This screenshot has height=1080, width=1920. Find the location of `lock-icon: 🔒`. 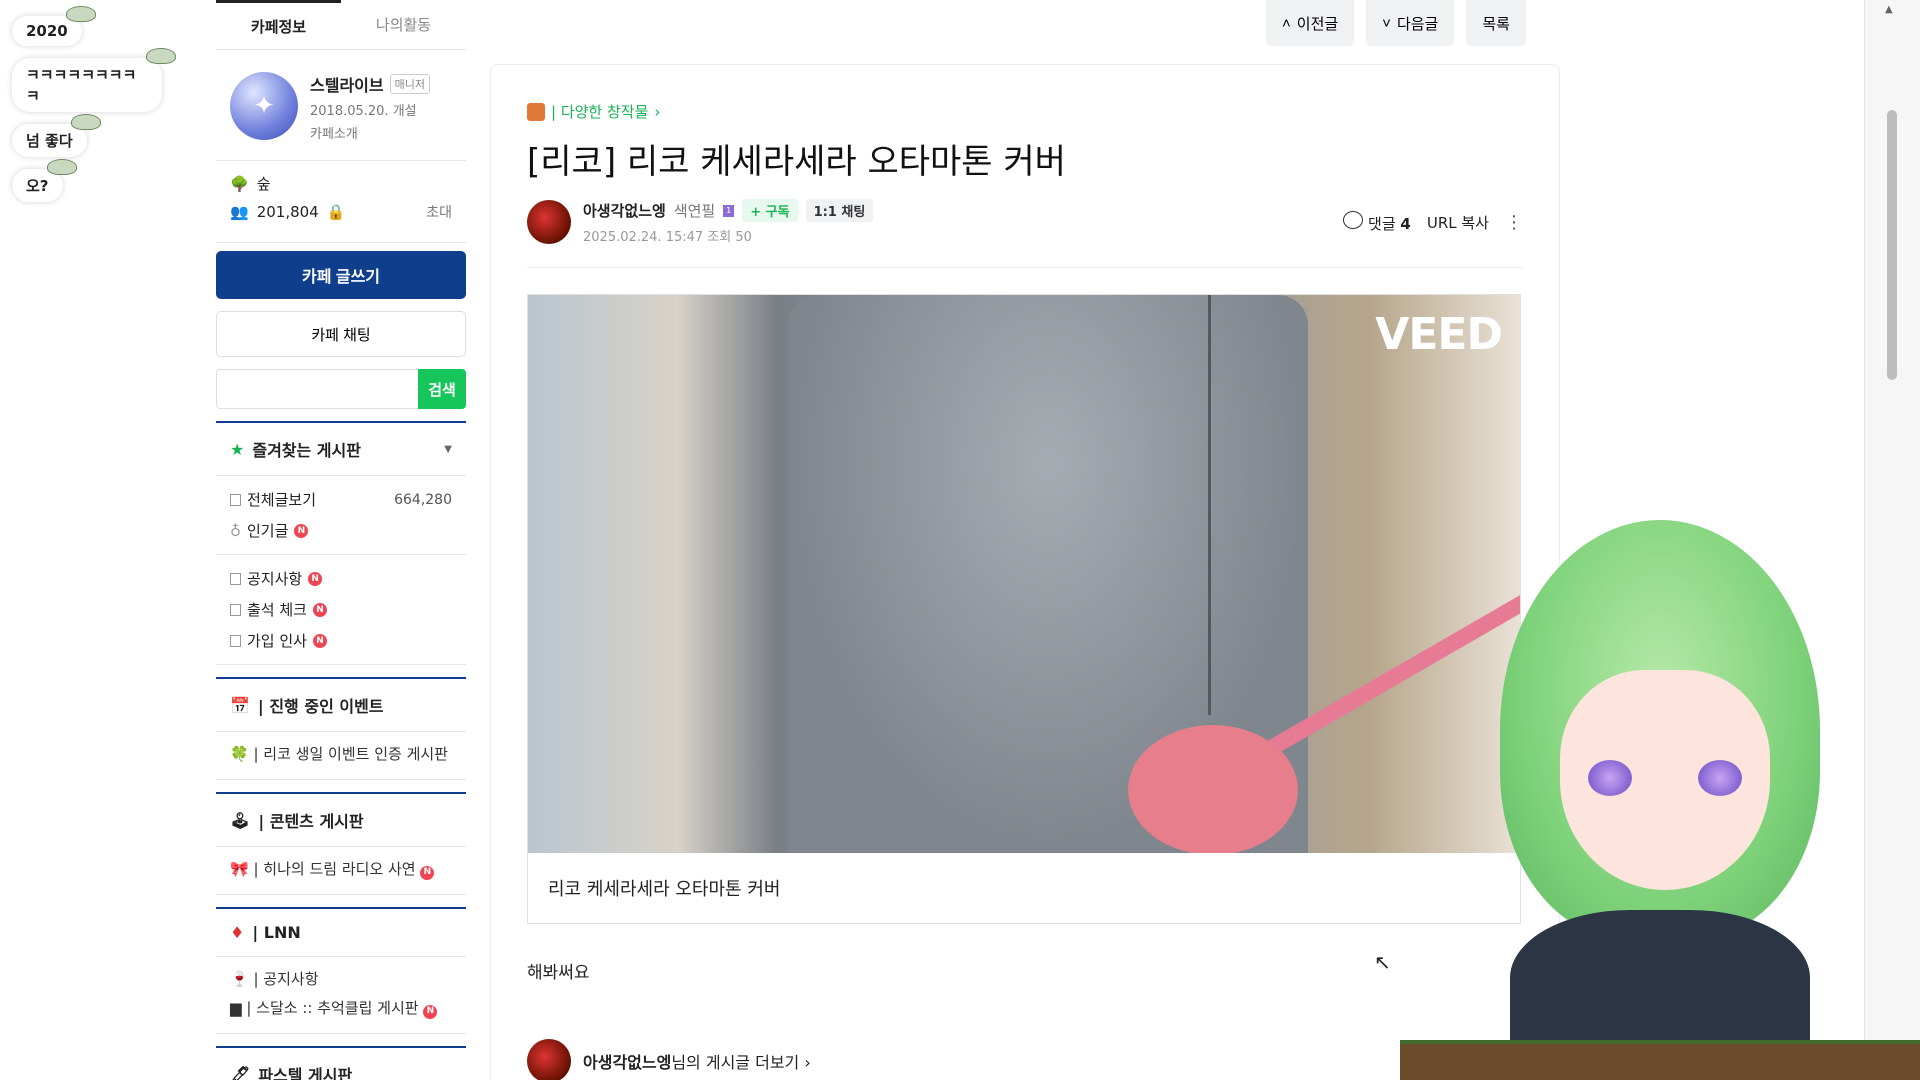

lock-icon: 🔒 is located at coordinates (336, 212).